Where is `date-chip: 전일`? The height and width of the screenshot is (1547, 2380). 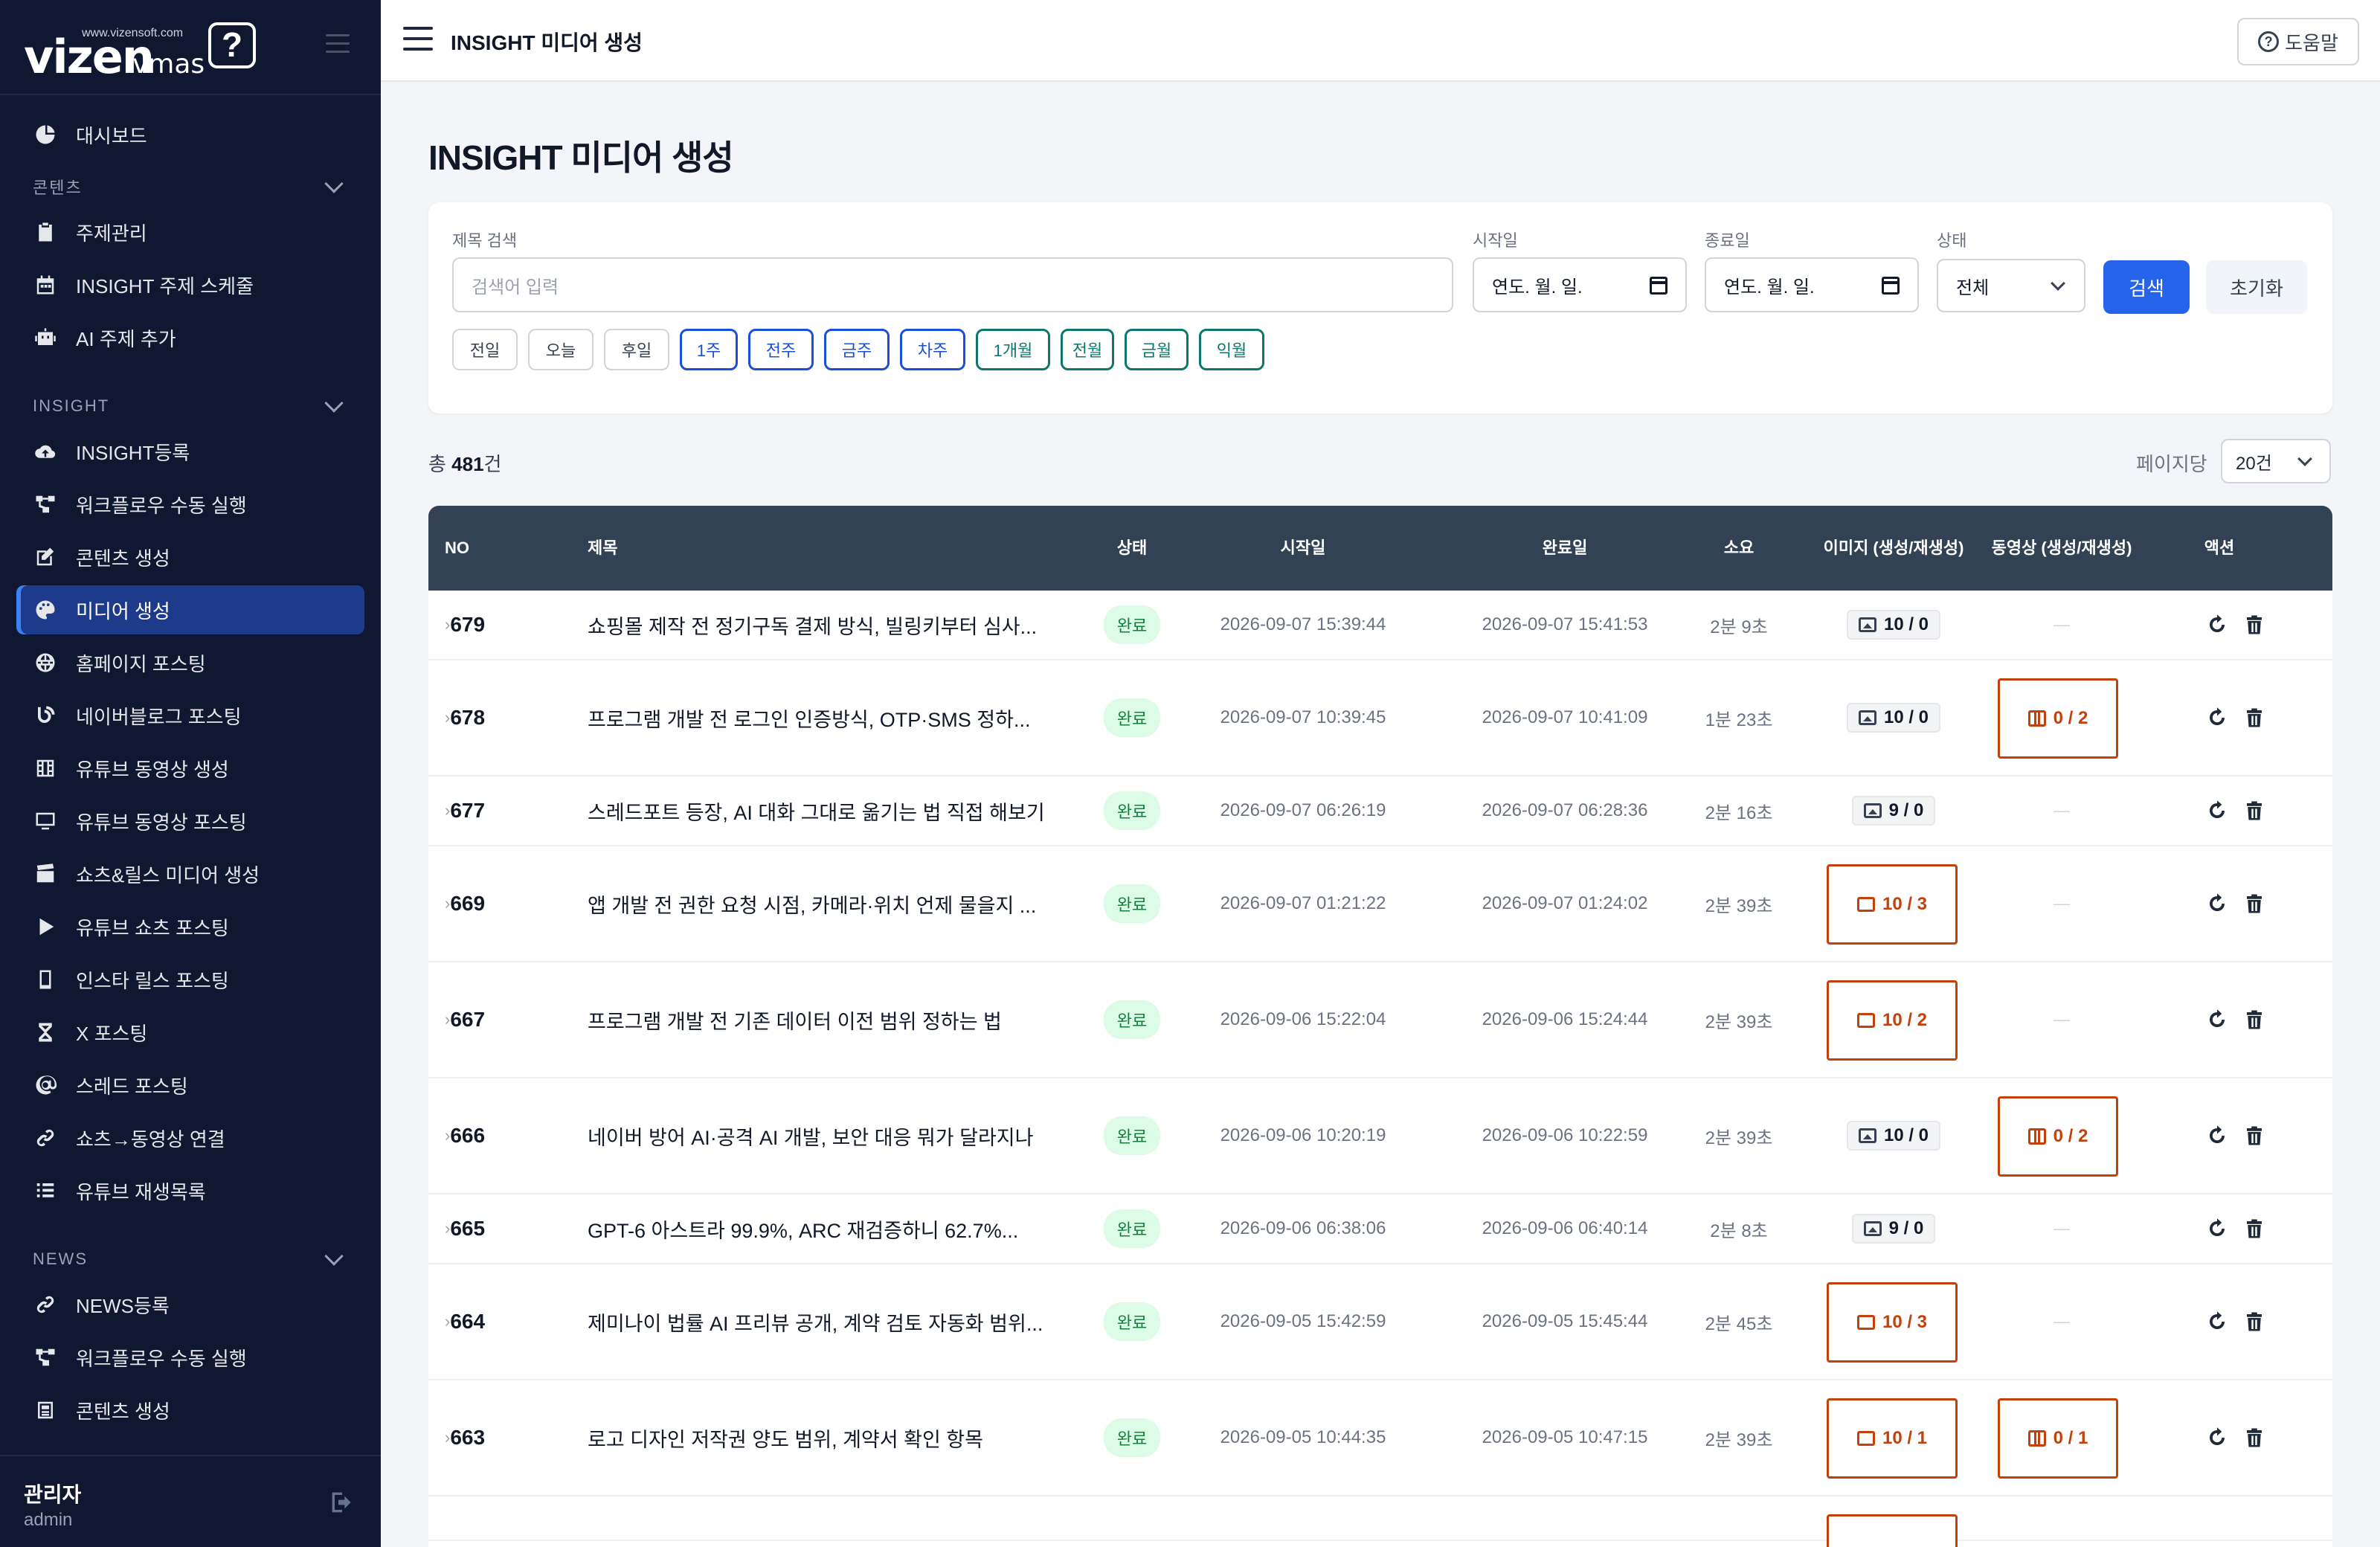
date-chip: 전일 is located at coordinates (485, 350).